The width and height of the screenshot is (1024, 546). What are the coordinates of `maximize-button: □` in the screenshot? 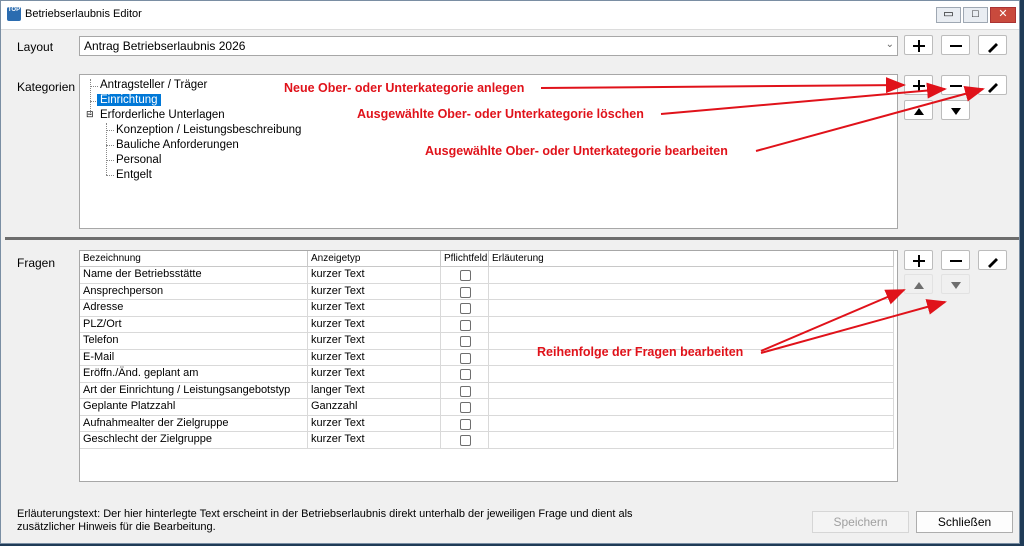 It's located at (975, 15).